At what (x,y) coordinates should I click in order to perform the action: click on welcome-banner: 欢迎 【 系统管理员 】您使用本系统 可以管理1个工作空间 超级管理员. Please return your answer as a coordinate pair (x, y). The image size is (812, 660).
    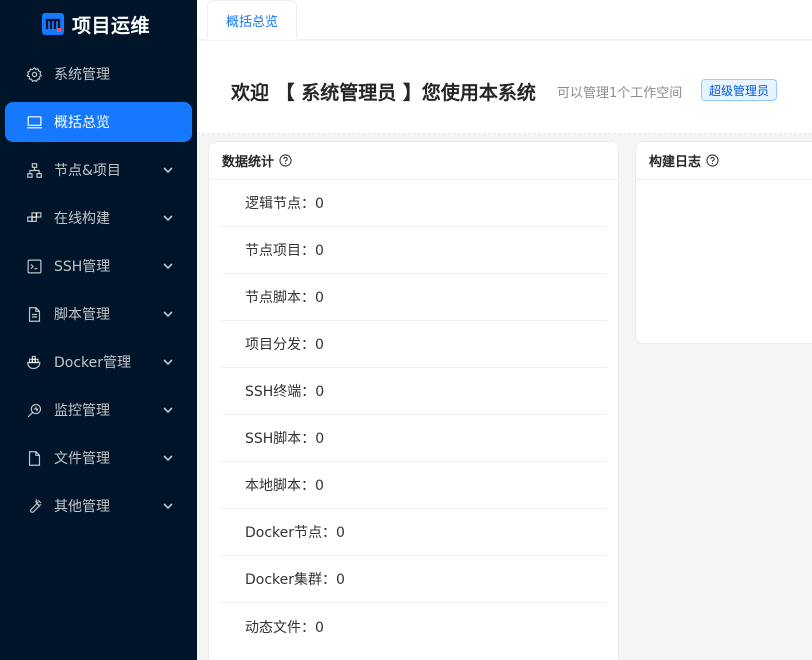
    Looking at the image, I should click on (504, 87).